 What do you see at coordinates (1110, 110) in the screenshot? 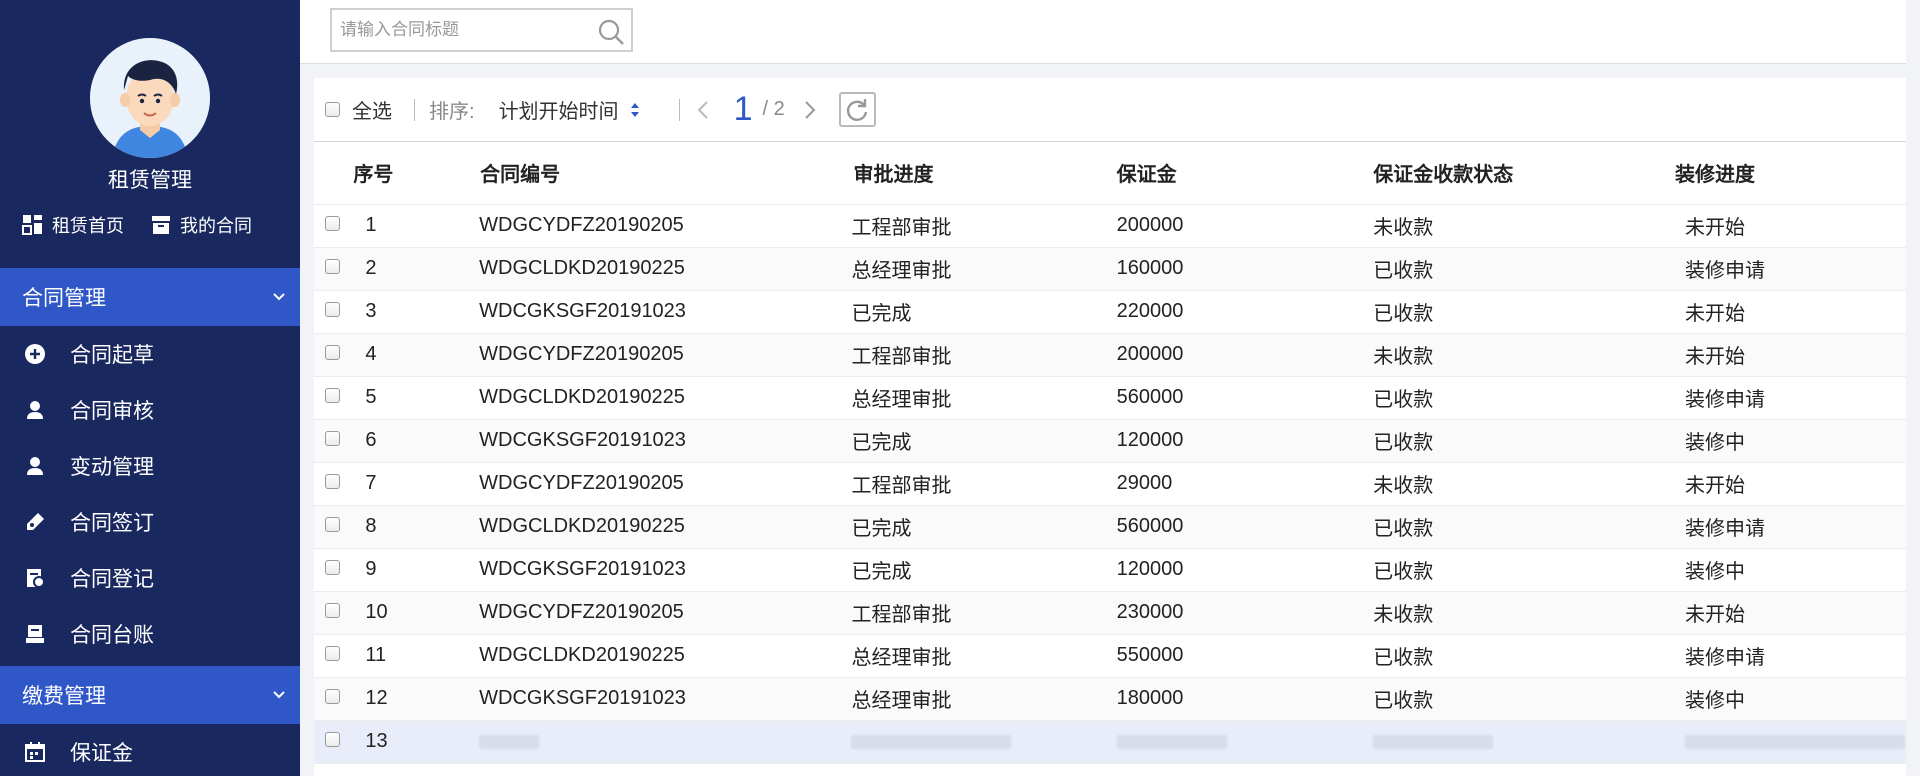
I see `list-toolbar: 全选 排序: 计划开始时间 1 / 2` at bounding box center [1110, 110].